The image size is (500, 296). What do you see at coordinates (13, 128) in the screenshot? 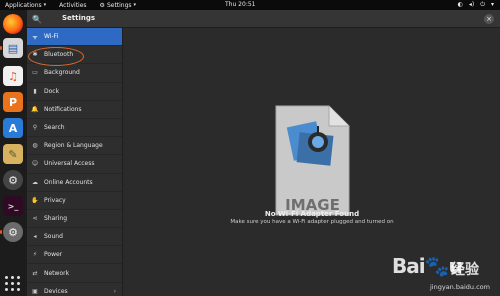
I see `software-center-icon: A` at bounding box center [13, 128].